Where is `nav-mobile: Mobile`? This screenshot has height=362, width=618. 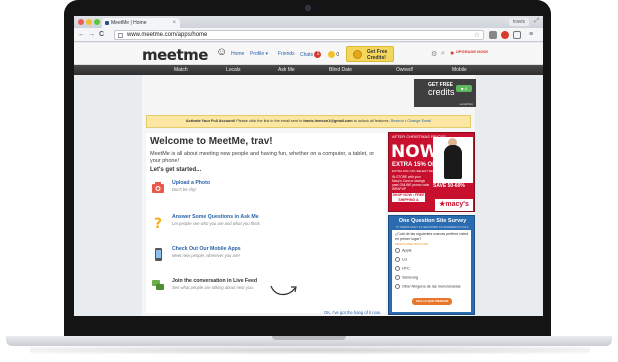
nav-mobile: Mobile is located at coordinates (459, 70).